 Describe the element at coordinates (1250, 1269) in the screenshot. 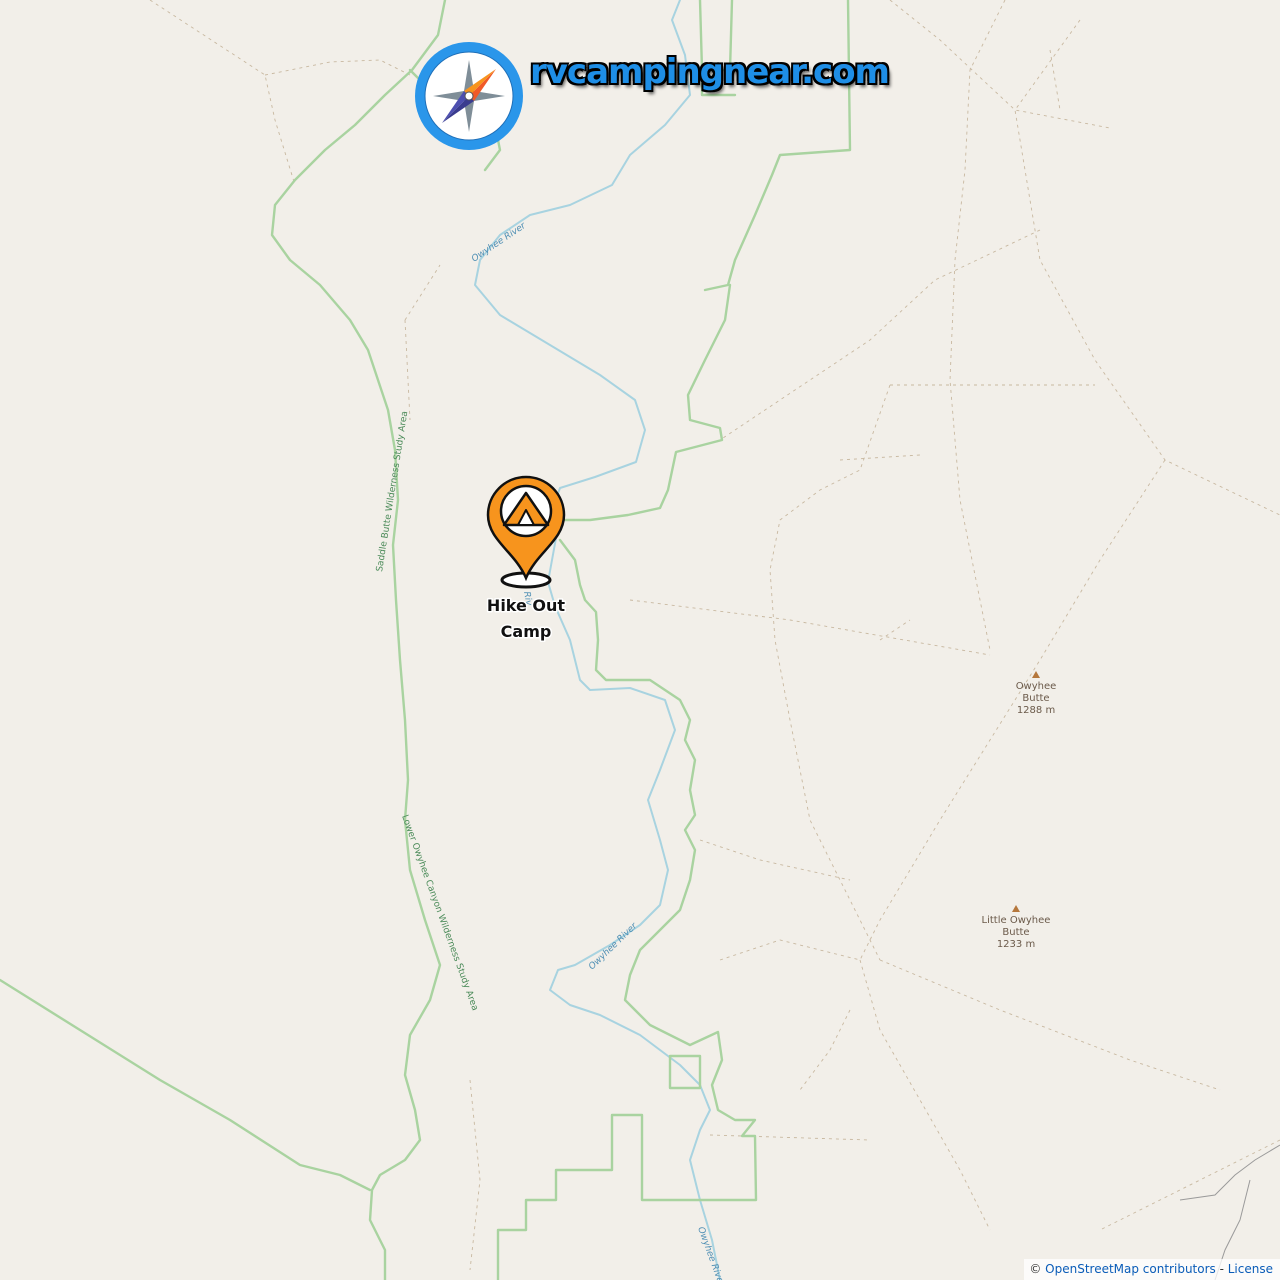

I see `license-link: License` at that location.